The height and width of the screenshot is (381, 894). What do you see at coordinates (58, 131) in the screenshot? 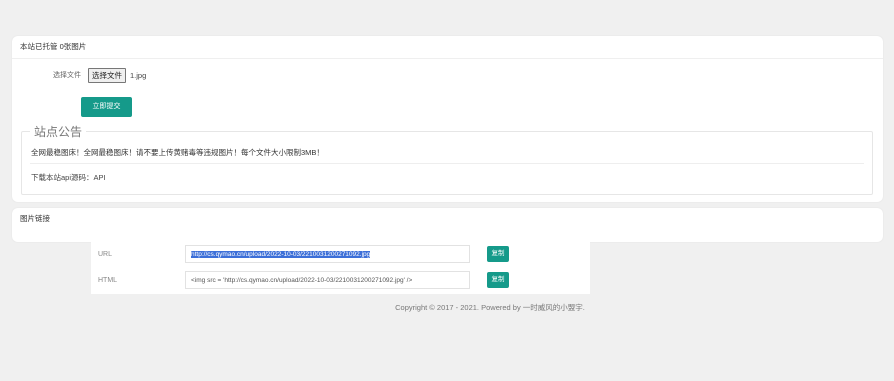
I see `notice-title: 站点公告` at bounding box center [58, 131].